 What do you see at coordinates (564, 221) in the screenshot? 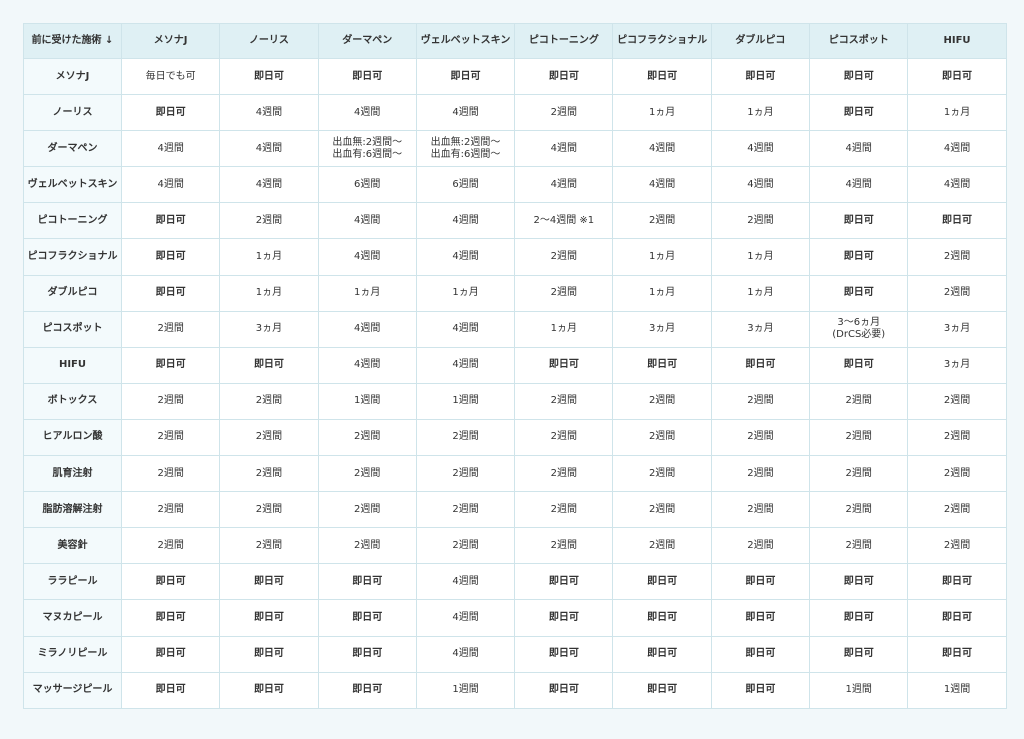
I see `table-cell: 2〜4週間 ※1` at bounding box center [564, 221].